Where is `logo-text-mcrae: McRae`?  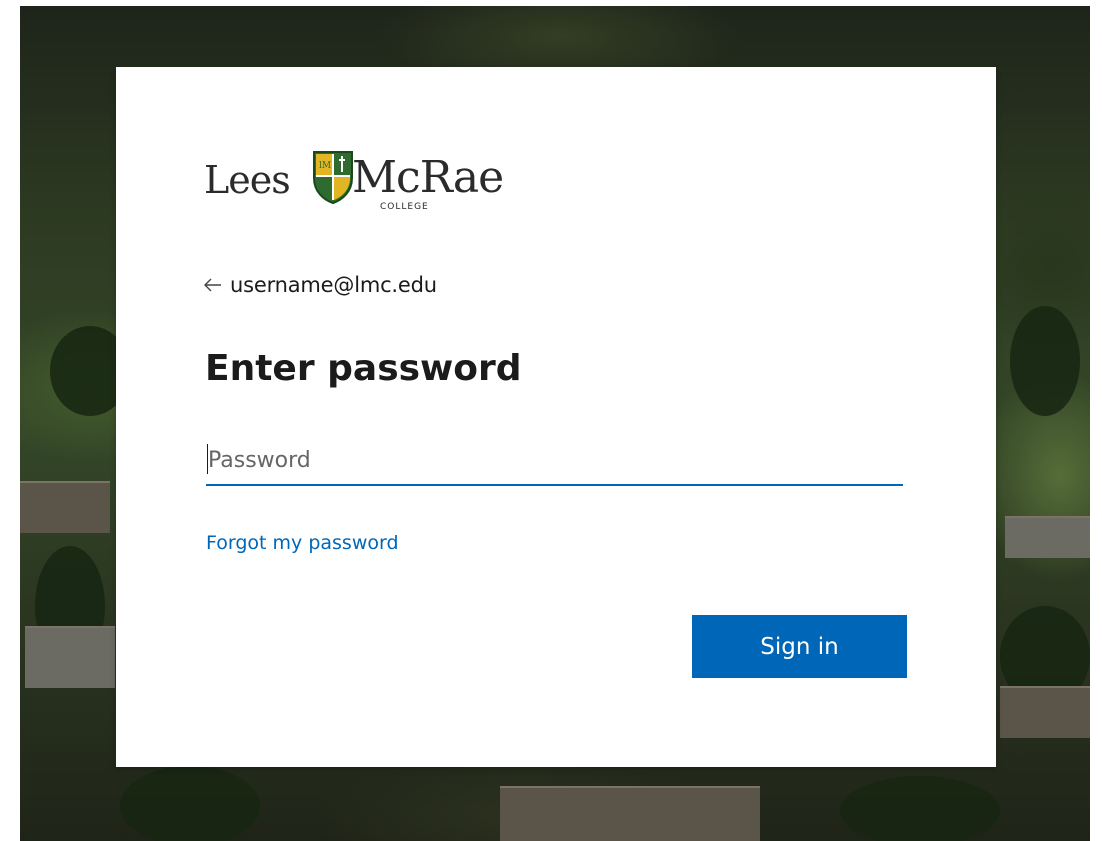 logo-text-mcrae: McRae is located at coordinates (428, 177).